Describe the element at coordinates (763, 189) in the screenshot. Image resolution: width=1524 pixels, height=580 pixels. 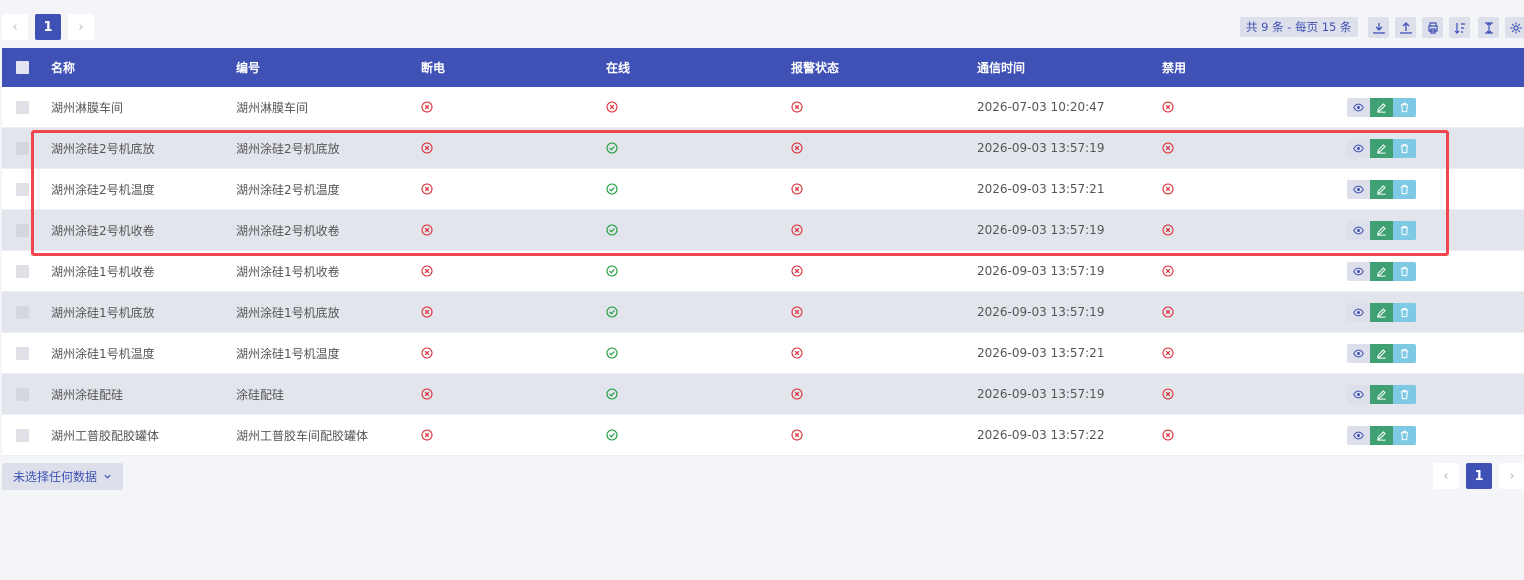
I see `table-row: 湖州涂硅2号机温度 湖州涂硅2号机温度 2026-09-03 13:57:21` at that location.